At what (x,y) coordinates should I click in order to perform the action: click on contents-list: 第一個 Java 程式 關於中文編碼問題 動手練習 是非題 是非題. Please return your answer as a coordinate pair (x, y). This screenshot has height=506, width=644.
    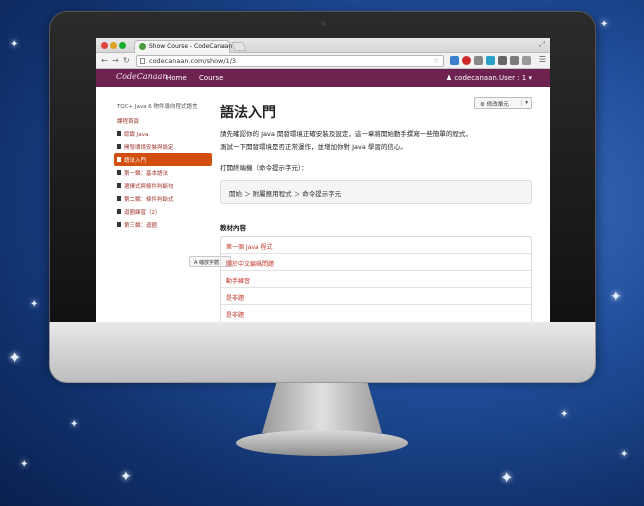
    Looking at the image, I should click on (376, 279).